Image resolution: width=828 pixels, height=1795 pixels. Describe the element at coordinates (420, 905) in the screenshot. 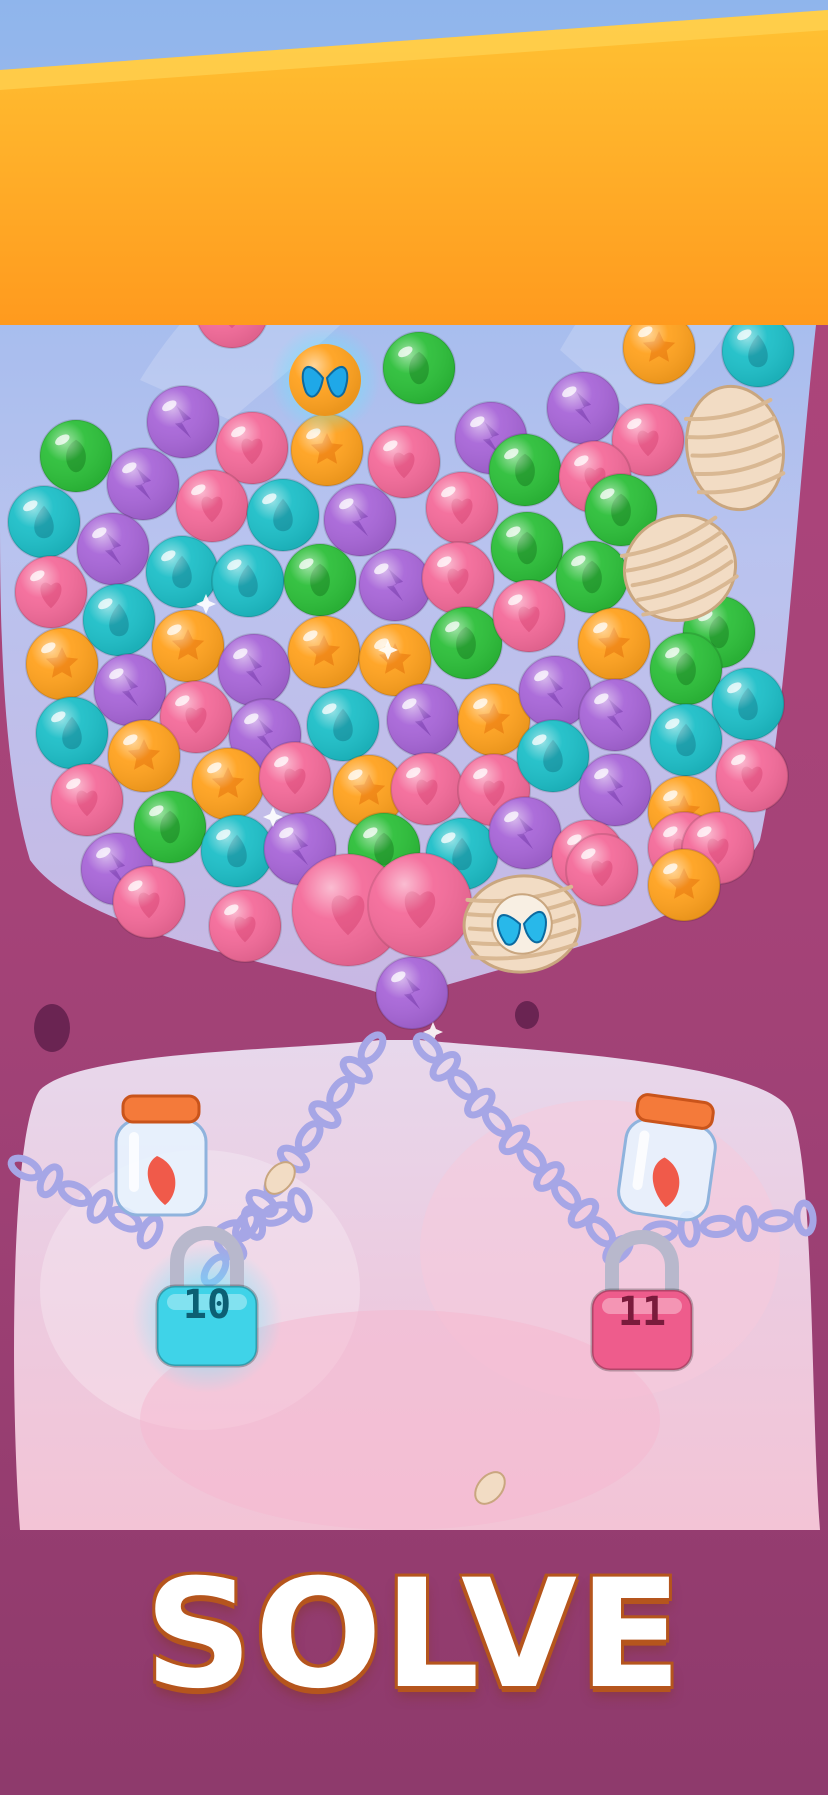

I see `large-pink-bubble` at that location.